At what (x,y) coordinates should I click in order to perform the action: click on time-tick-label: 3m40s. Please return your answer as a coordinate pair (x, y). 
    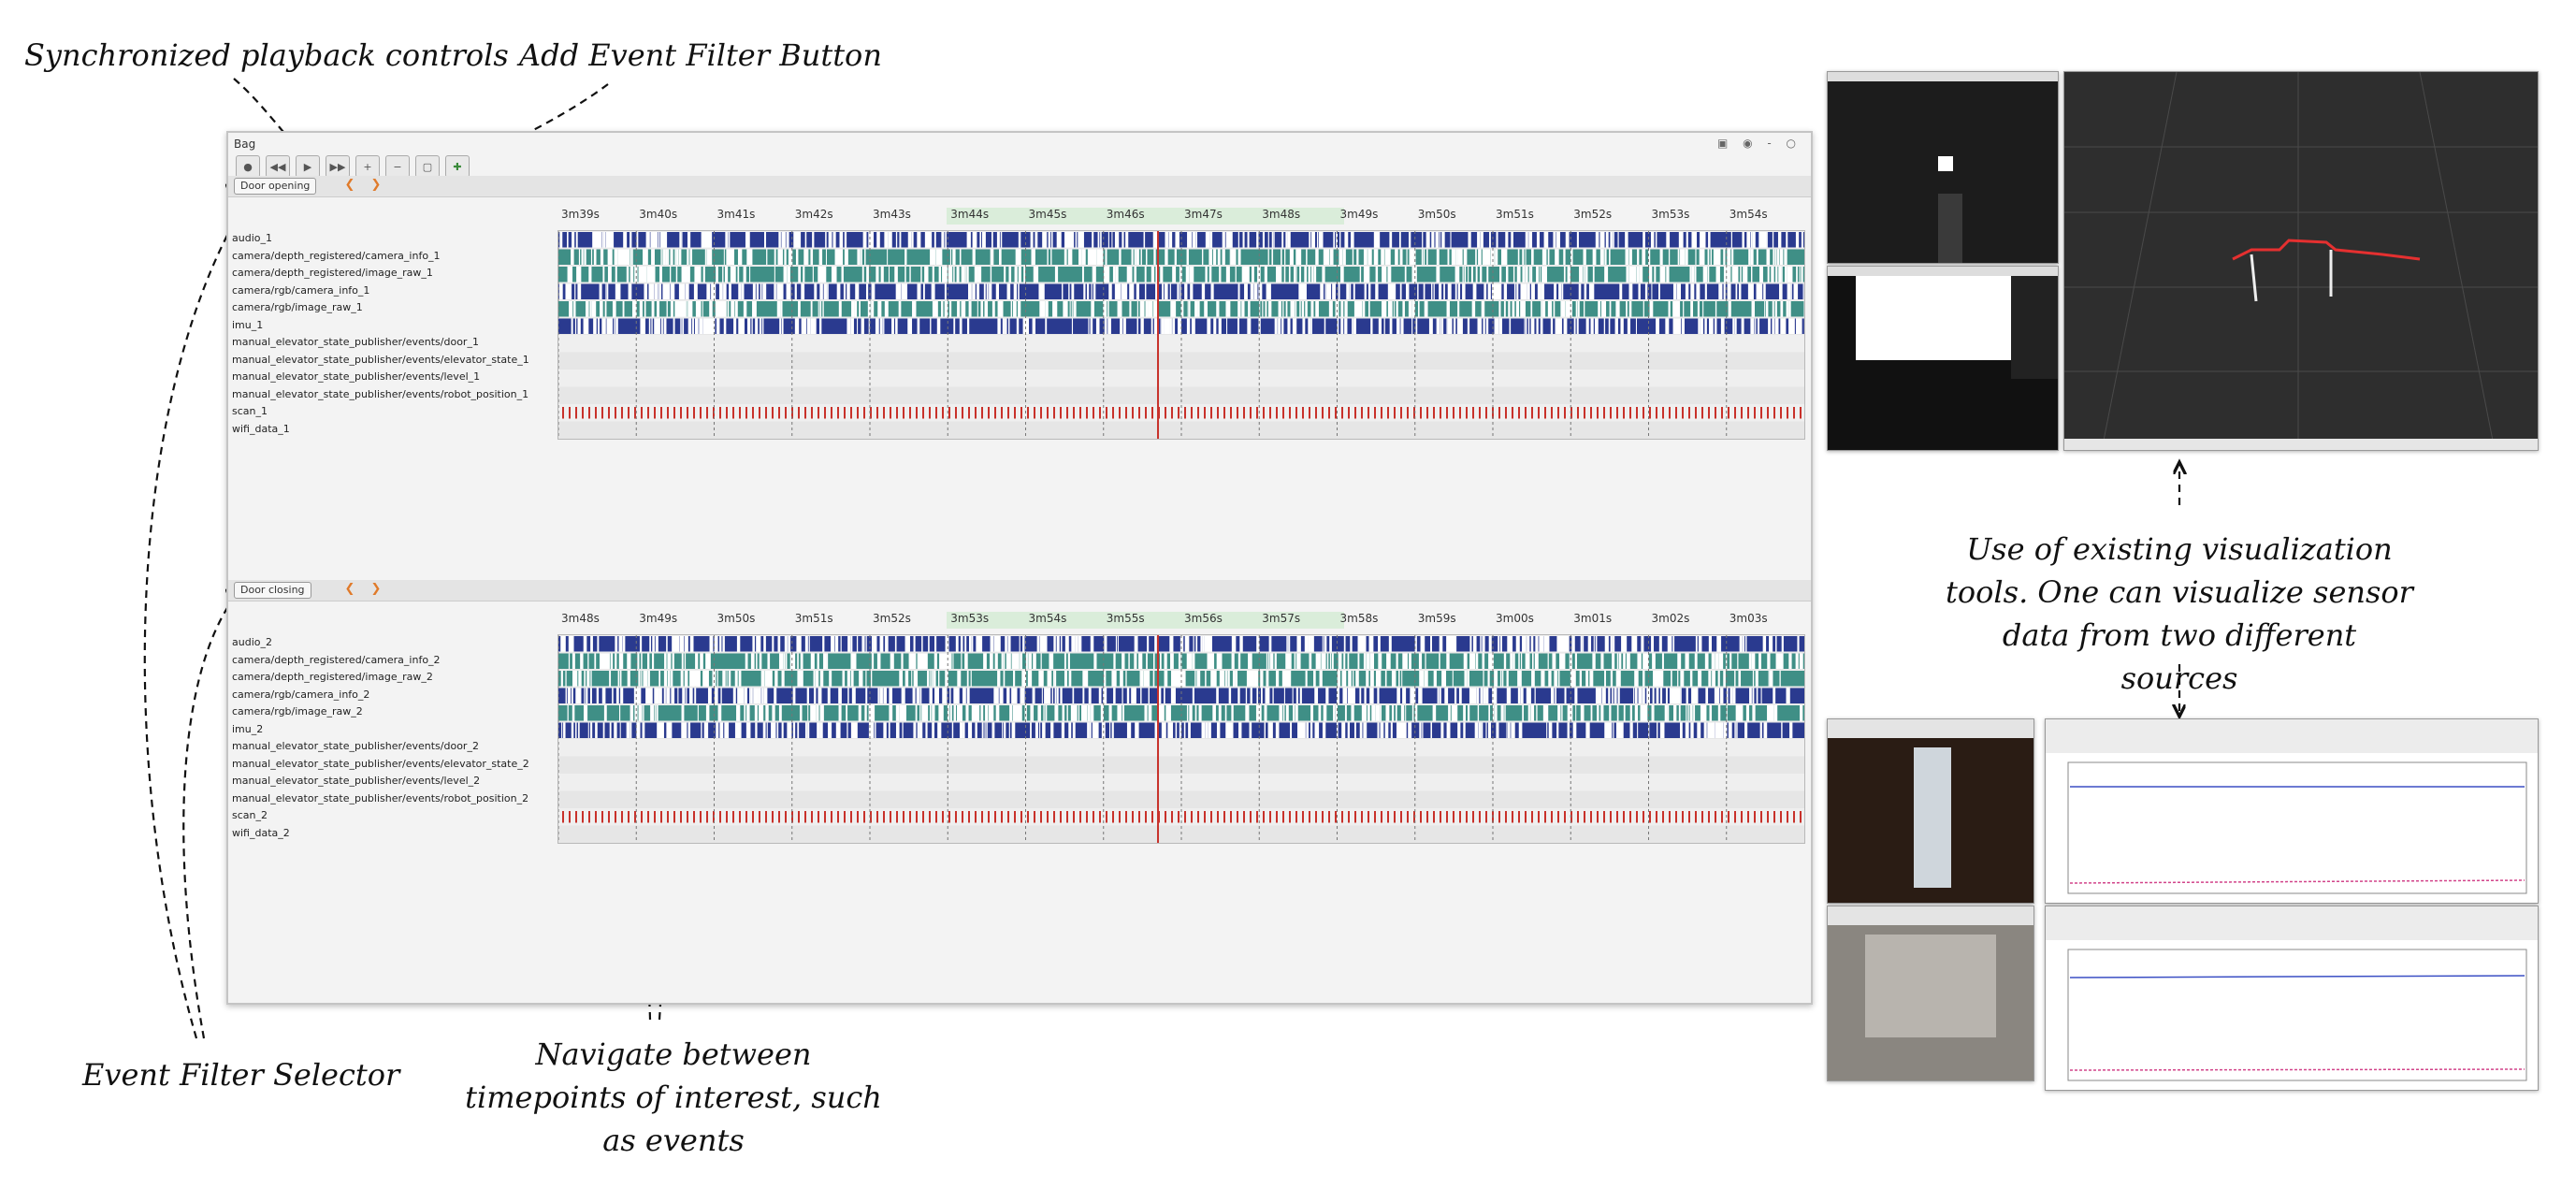
    Looking at the image, I should click on (658, 214).